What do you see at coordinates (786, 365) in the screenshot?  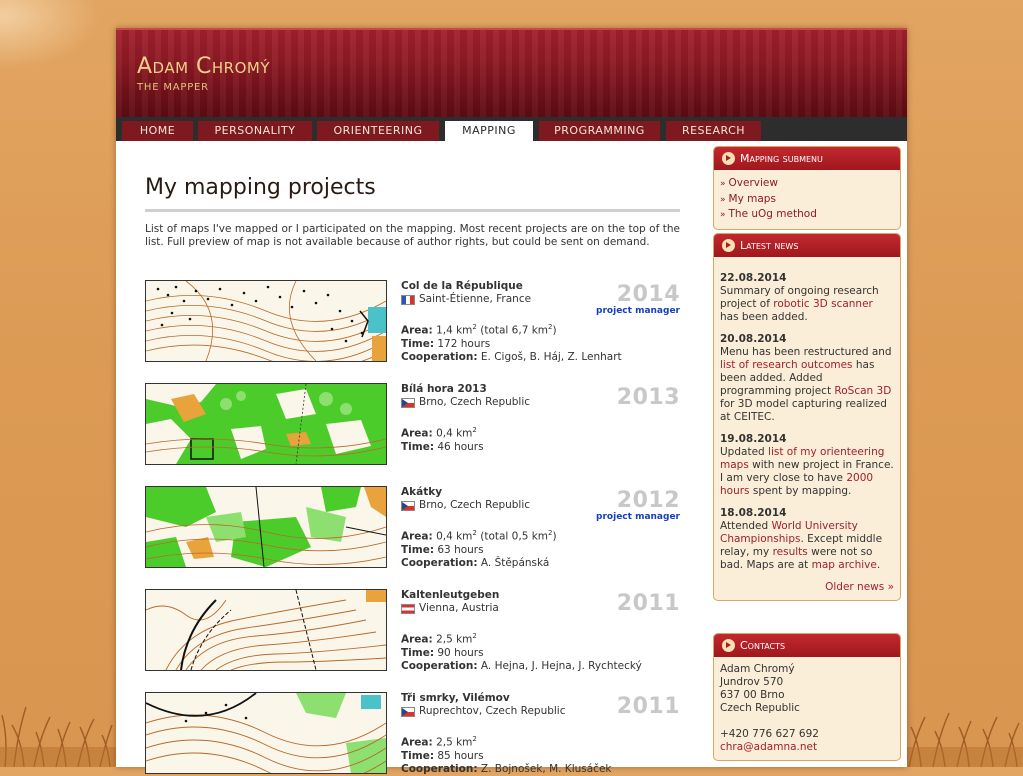 I see `news-link: list of research outcomes` at bounding box center [786, 365].